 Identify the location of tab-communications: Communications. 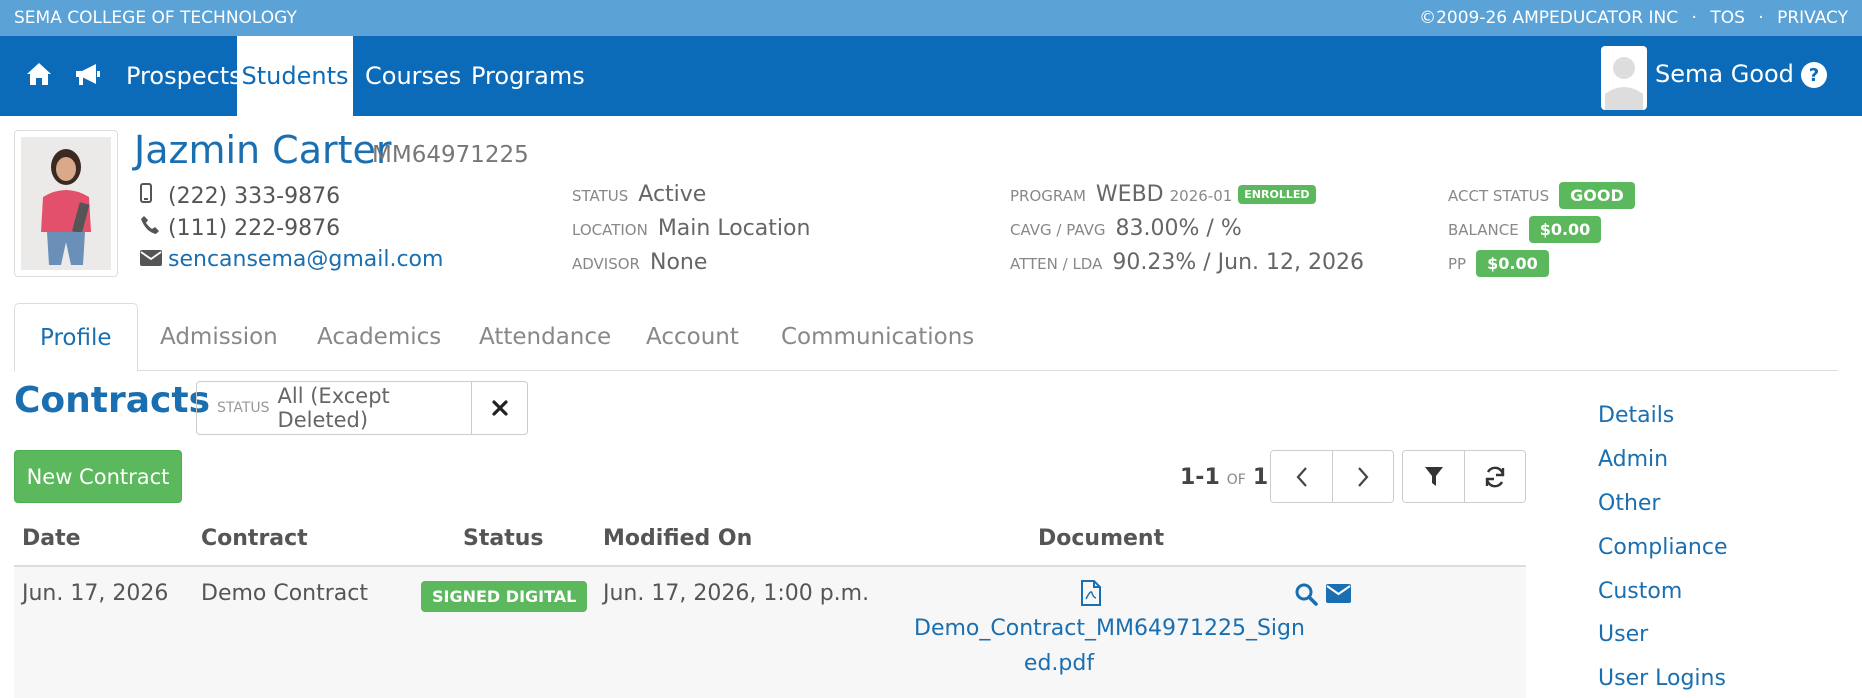
(877, 337).